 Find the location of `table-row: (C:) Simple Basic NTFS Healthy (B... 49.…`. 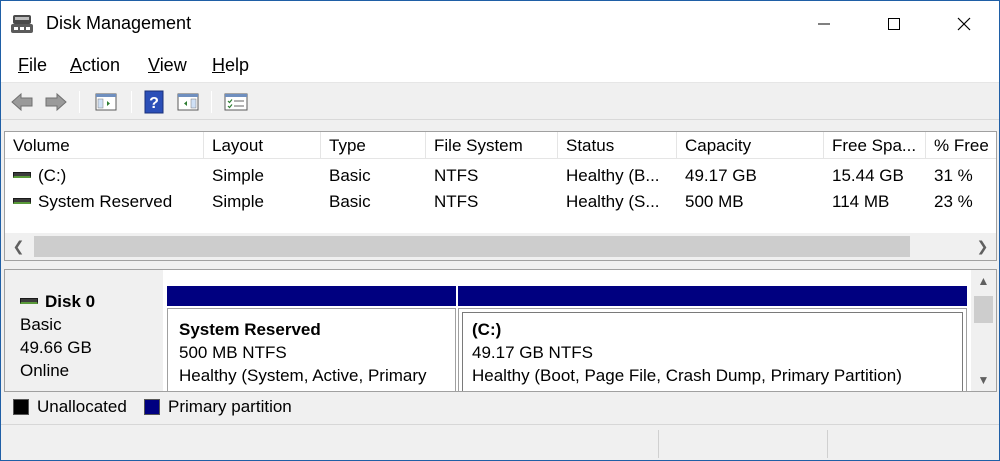

table-row: (C:) Simple Basic NTFS Healthy (B... 49.… is located at coordinates (500, 175).